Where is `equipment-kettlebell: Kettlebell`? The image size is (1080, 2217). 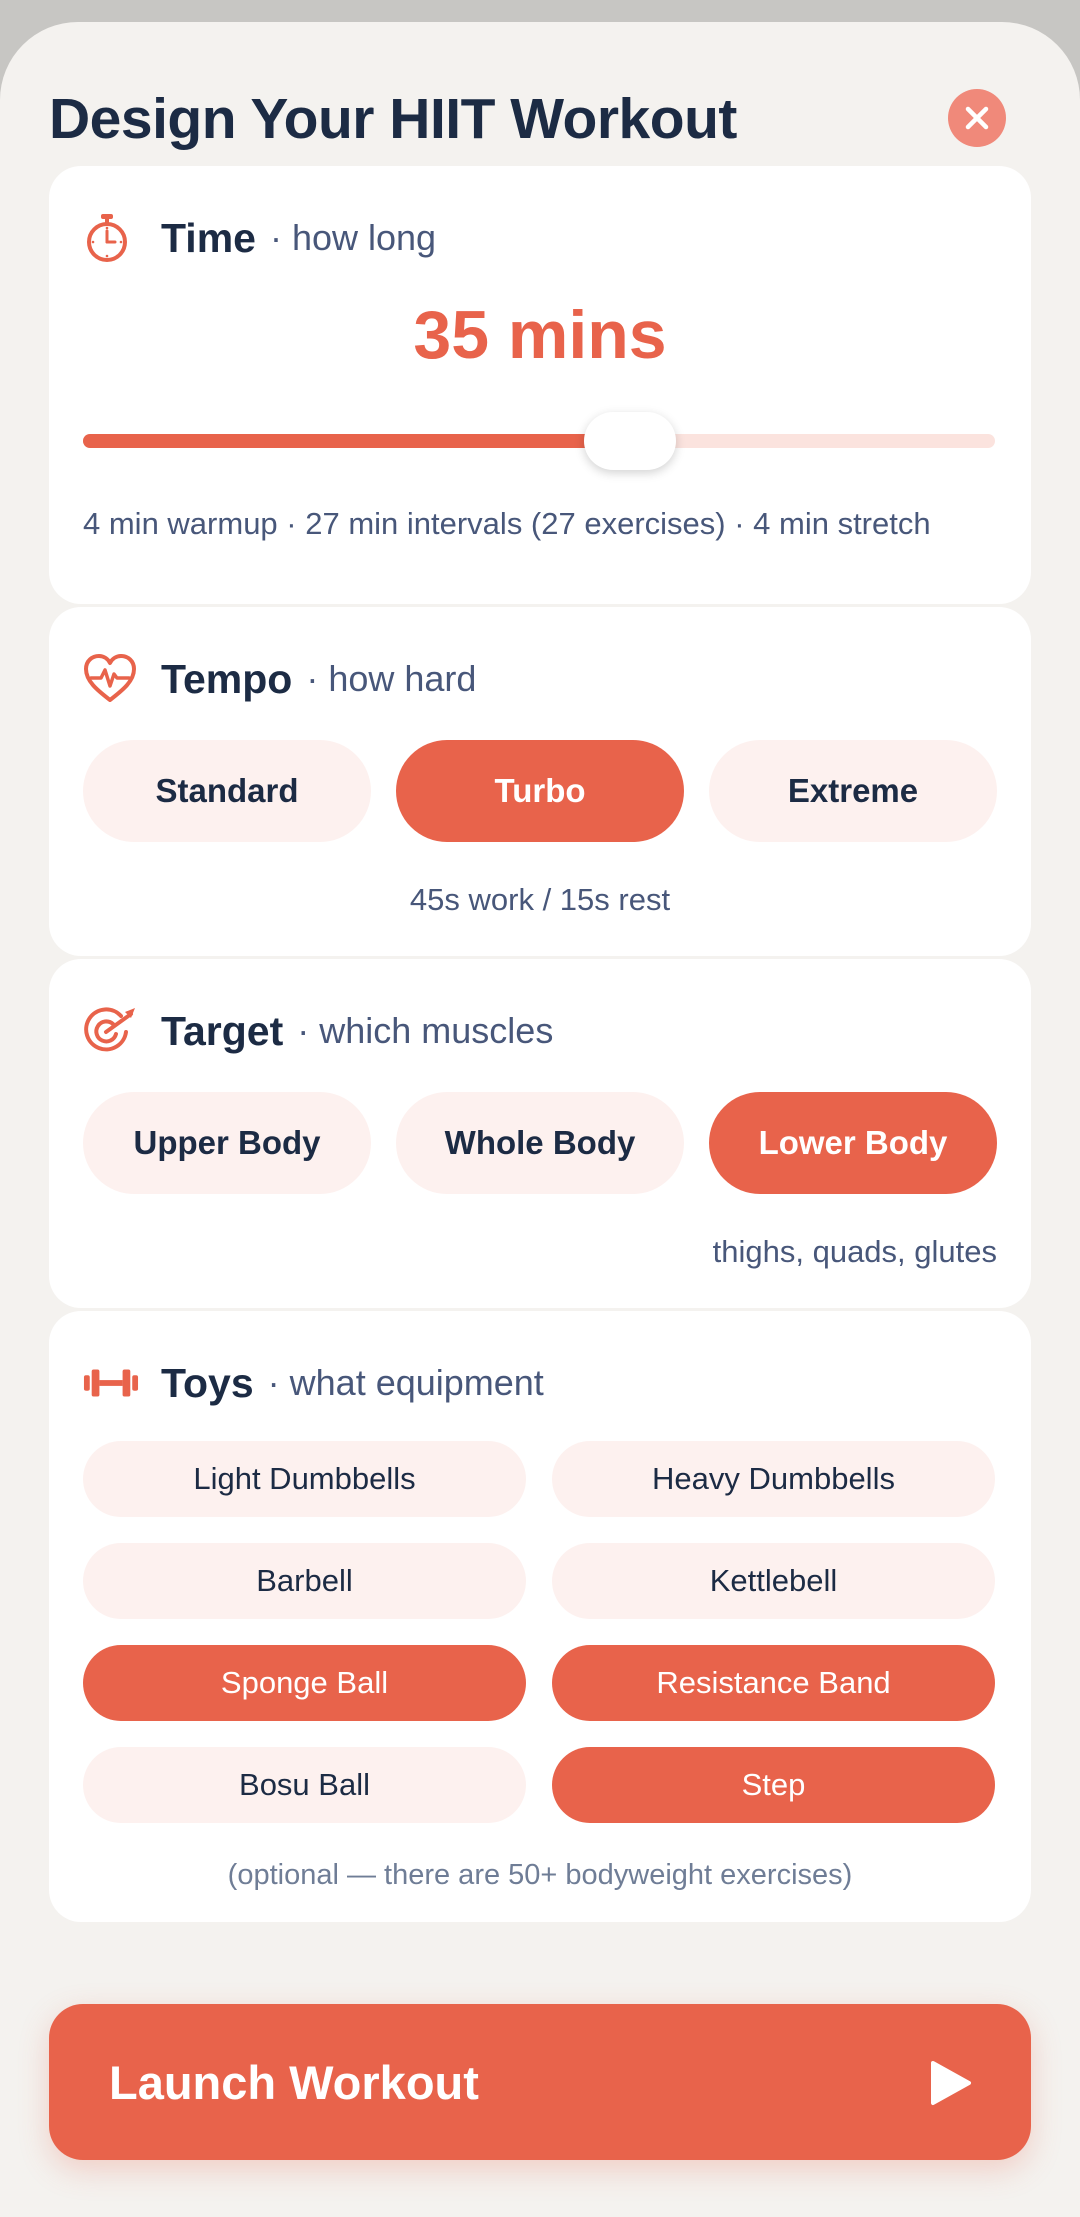
equipment-kettlebell: Kettlebell is located at coordinates (773, 1581).